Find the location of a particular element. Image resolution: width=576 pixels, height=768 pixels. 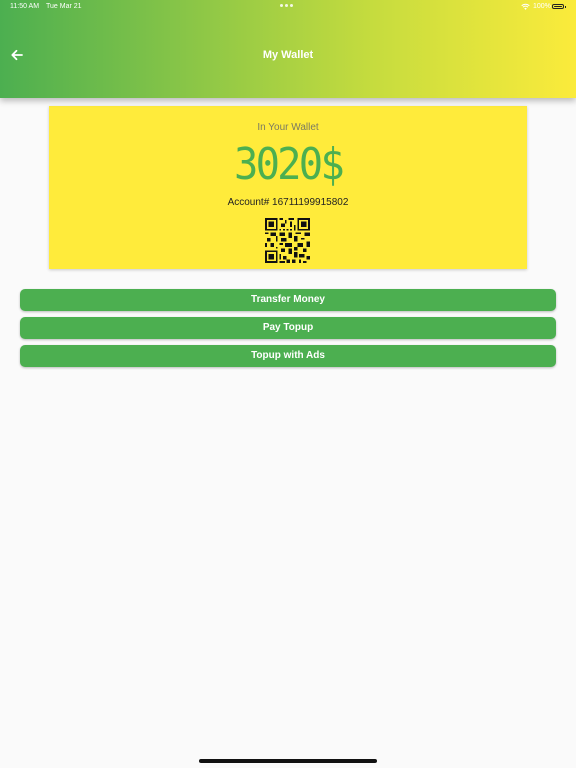

app-header: 11:50 AM Tue Mar 21 100% My Wallet is located at coordinates (288, 49).